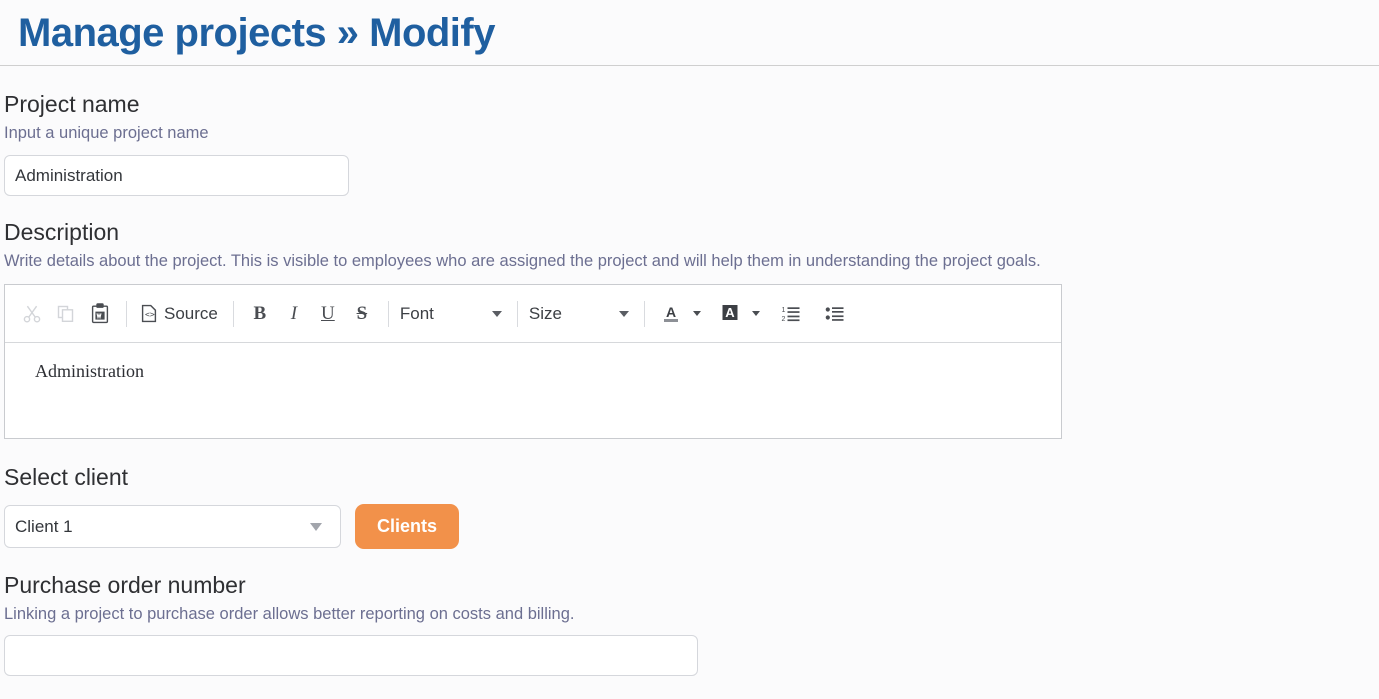 This screenshot has width=1379, height=699. Describe the element at coordinates (260, 314) in the screenshot. I see `bold-icon: B` at that location.